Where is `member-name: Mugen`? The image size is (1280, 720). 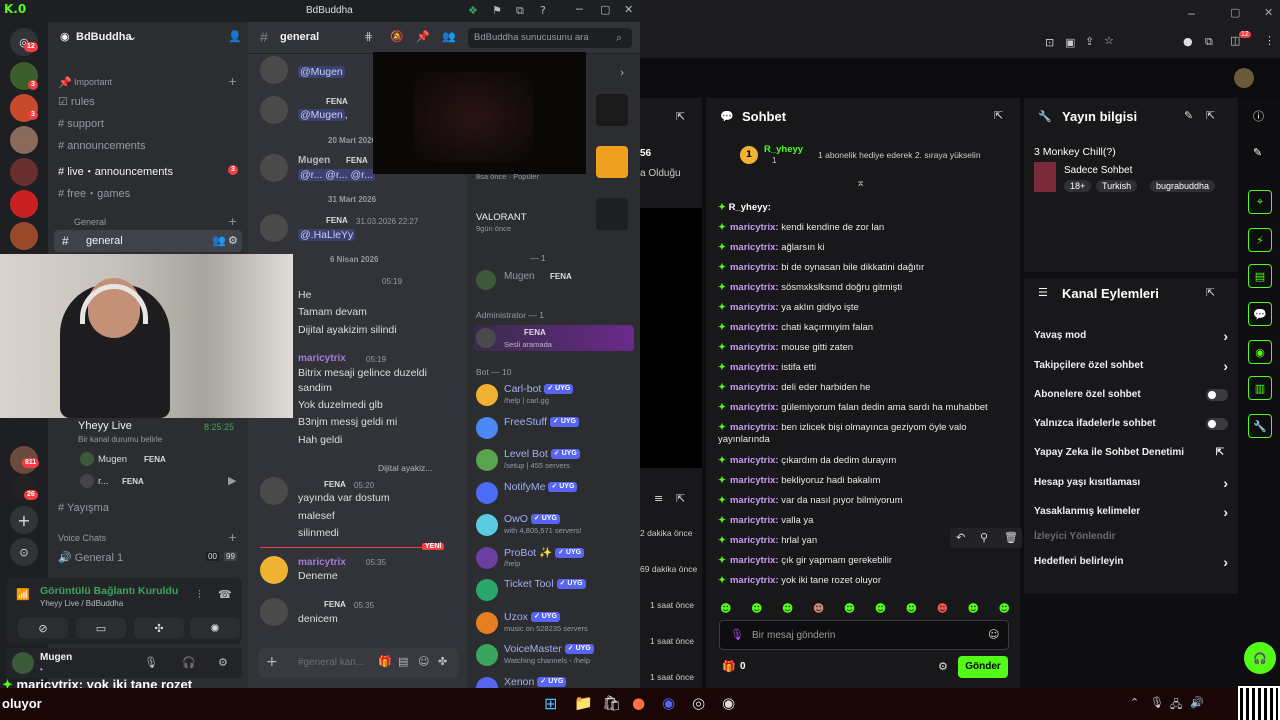 member-name: Mugen is located at coordinates (519, 276).